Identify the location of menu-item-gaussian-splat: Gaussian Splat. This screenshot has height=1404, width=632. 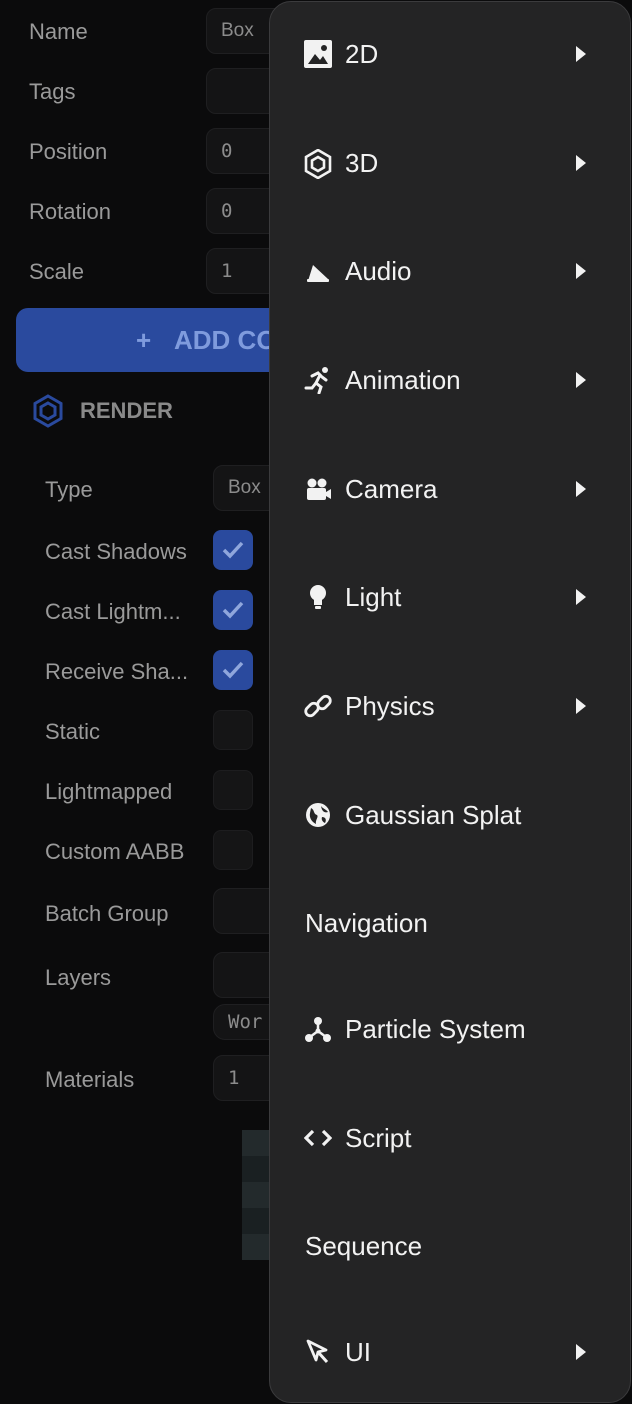
(450, 815).